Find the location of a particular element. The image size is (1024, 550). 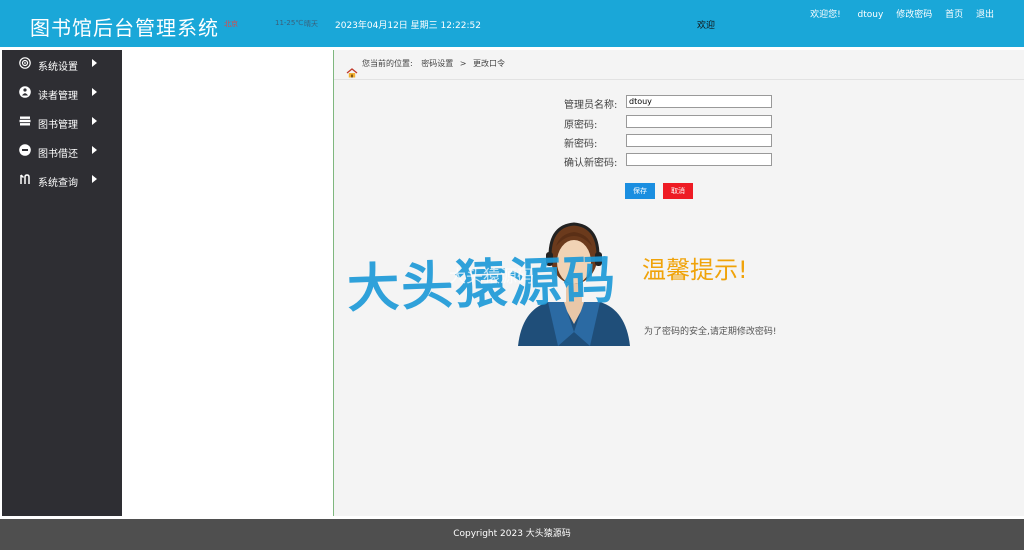

borrow-icon is located at coordinates (25, 150).